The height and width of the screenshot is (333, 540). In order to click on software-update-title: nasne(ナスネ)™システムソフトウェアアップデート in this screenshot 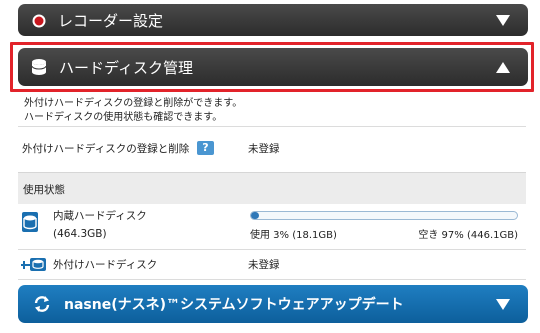, I will do `click(234, 305)`.